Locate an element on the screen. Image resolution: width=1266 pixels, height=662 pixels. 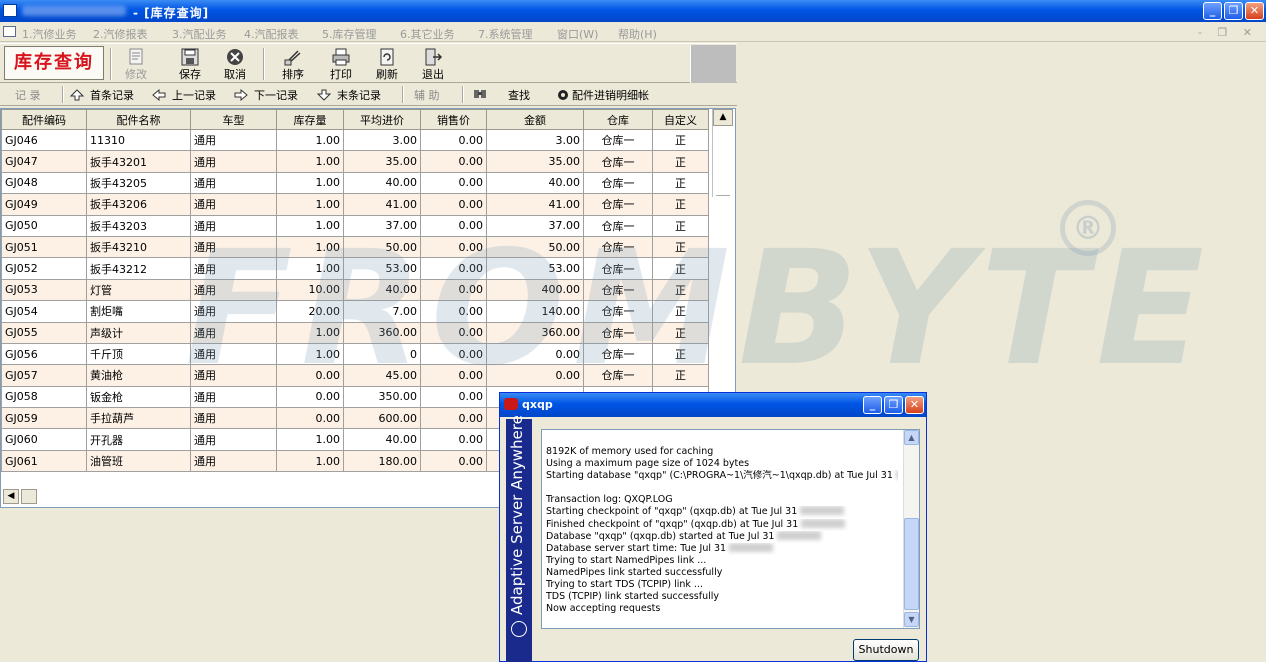
table-cell: 声级计 is located at coordinates (138, 332).